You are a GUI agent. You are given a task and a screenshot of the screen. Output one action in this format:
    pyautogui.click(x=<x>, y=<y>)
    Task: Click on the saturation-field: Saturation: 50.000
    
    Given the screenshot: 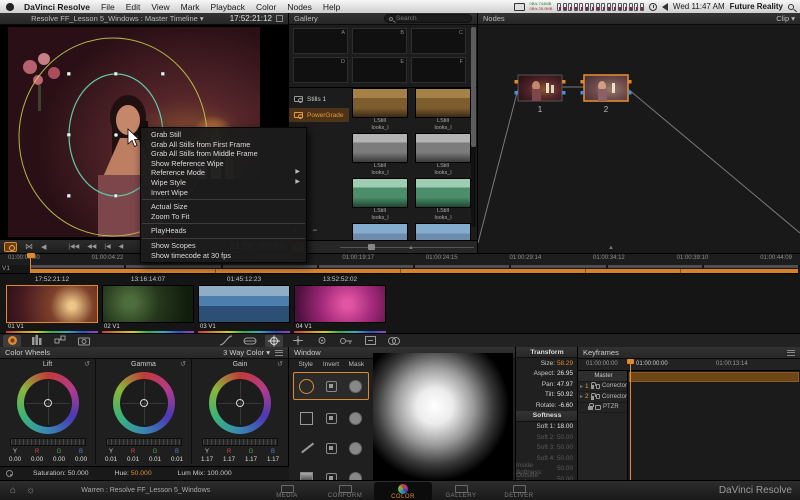 What is the action you would take?
    pyautogui.click(x=61, y=473)
    